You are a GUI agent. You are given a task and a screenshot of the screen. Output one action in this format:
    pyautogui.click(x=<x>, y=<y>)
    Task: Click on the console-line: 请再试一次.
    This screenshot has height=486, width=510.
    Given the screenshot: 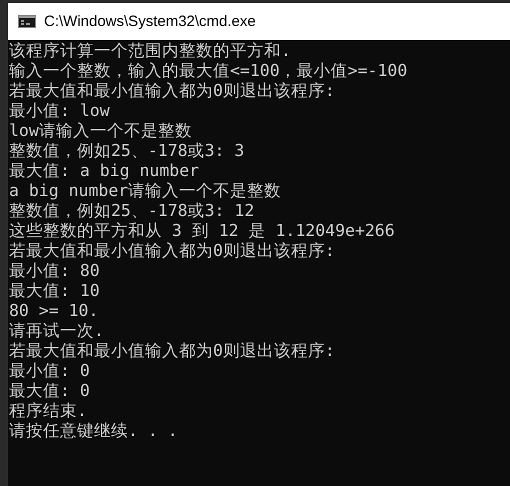 What is the action you would take?
    pyautogui.click(x=56, y=331)
    